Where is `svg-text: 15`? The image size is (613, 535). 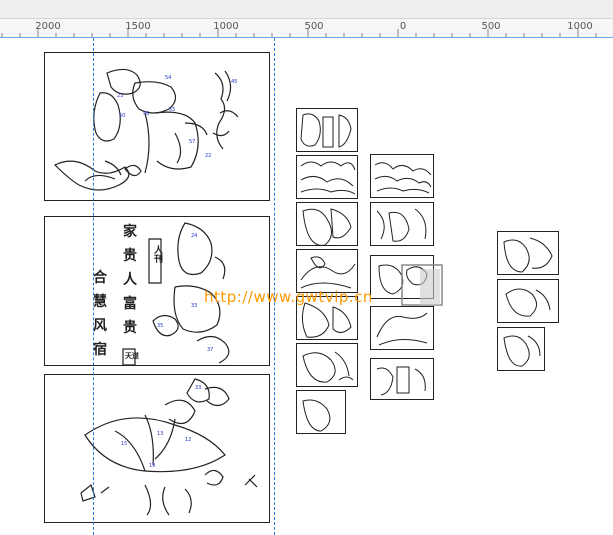
svg-text: 15 is located at coordinates (124, 444).